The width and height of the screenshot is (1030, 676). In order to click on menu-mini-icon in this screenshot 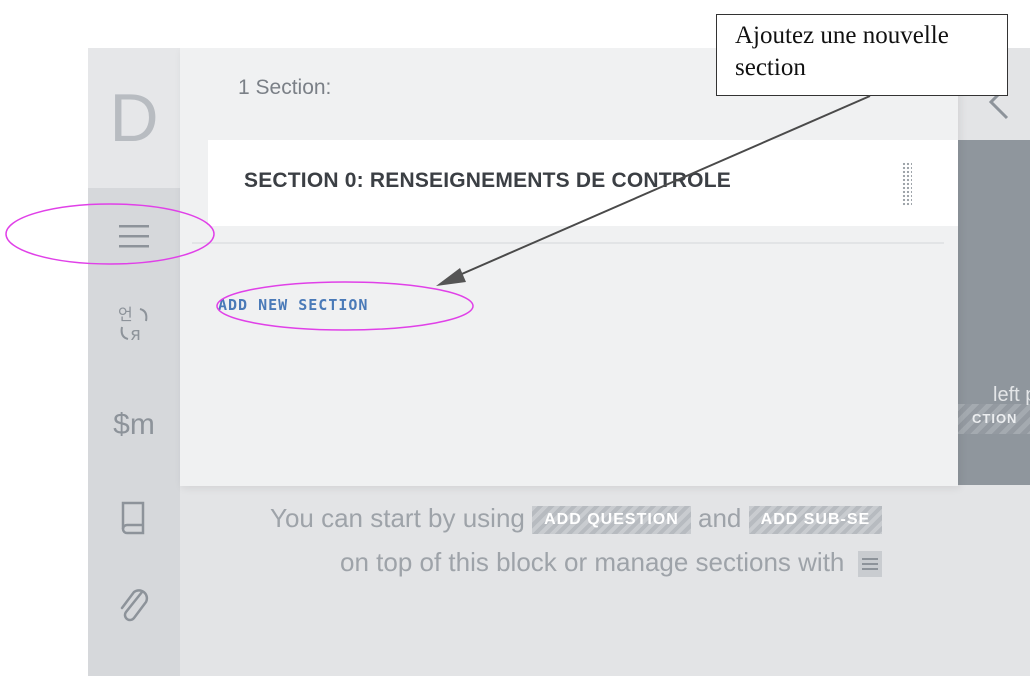, I will do `click(869, 564)`.